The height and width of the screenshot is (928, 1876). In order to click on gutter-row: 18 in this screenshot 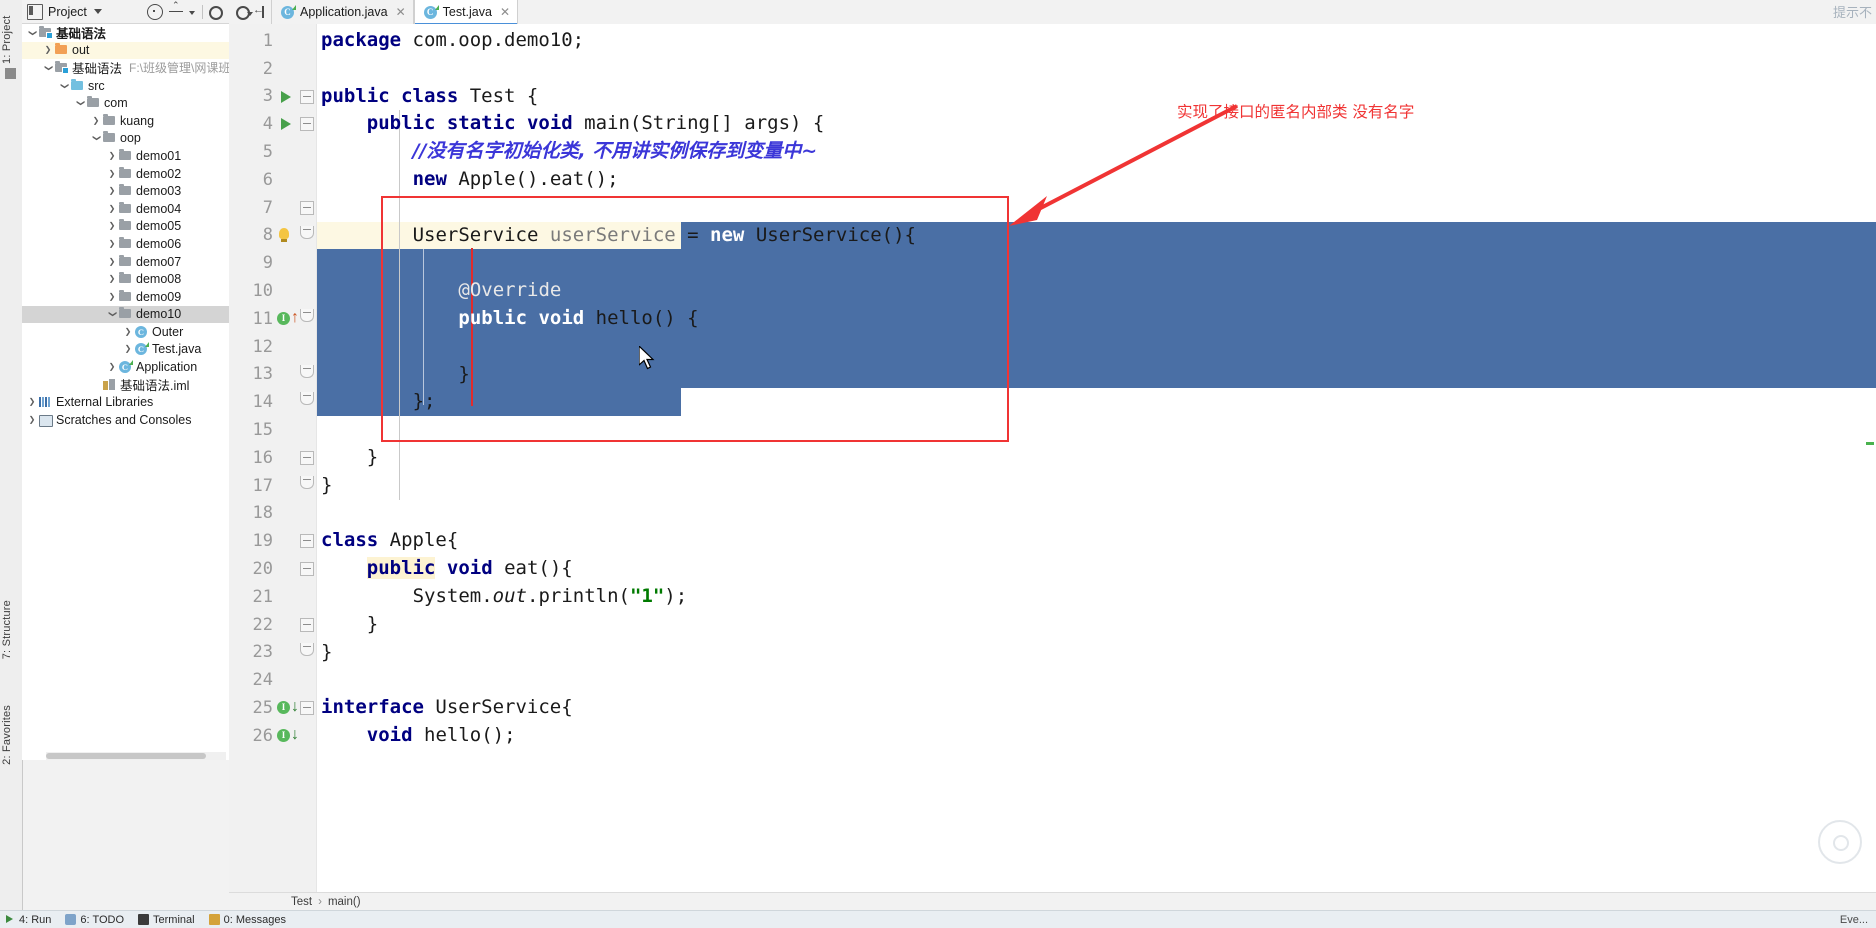, I will do `click(273, 514)`.